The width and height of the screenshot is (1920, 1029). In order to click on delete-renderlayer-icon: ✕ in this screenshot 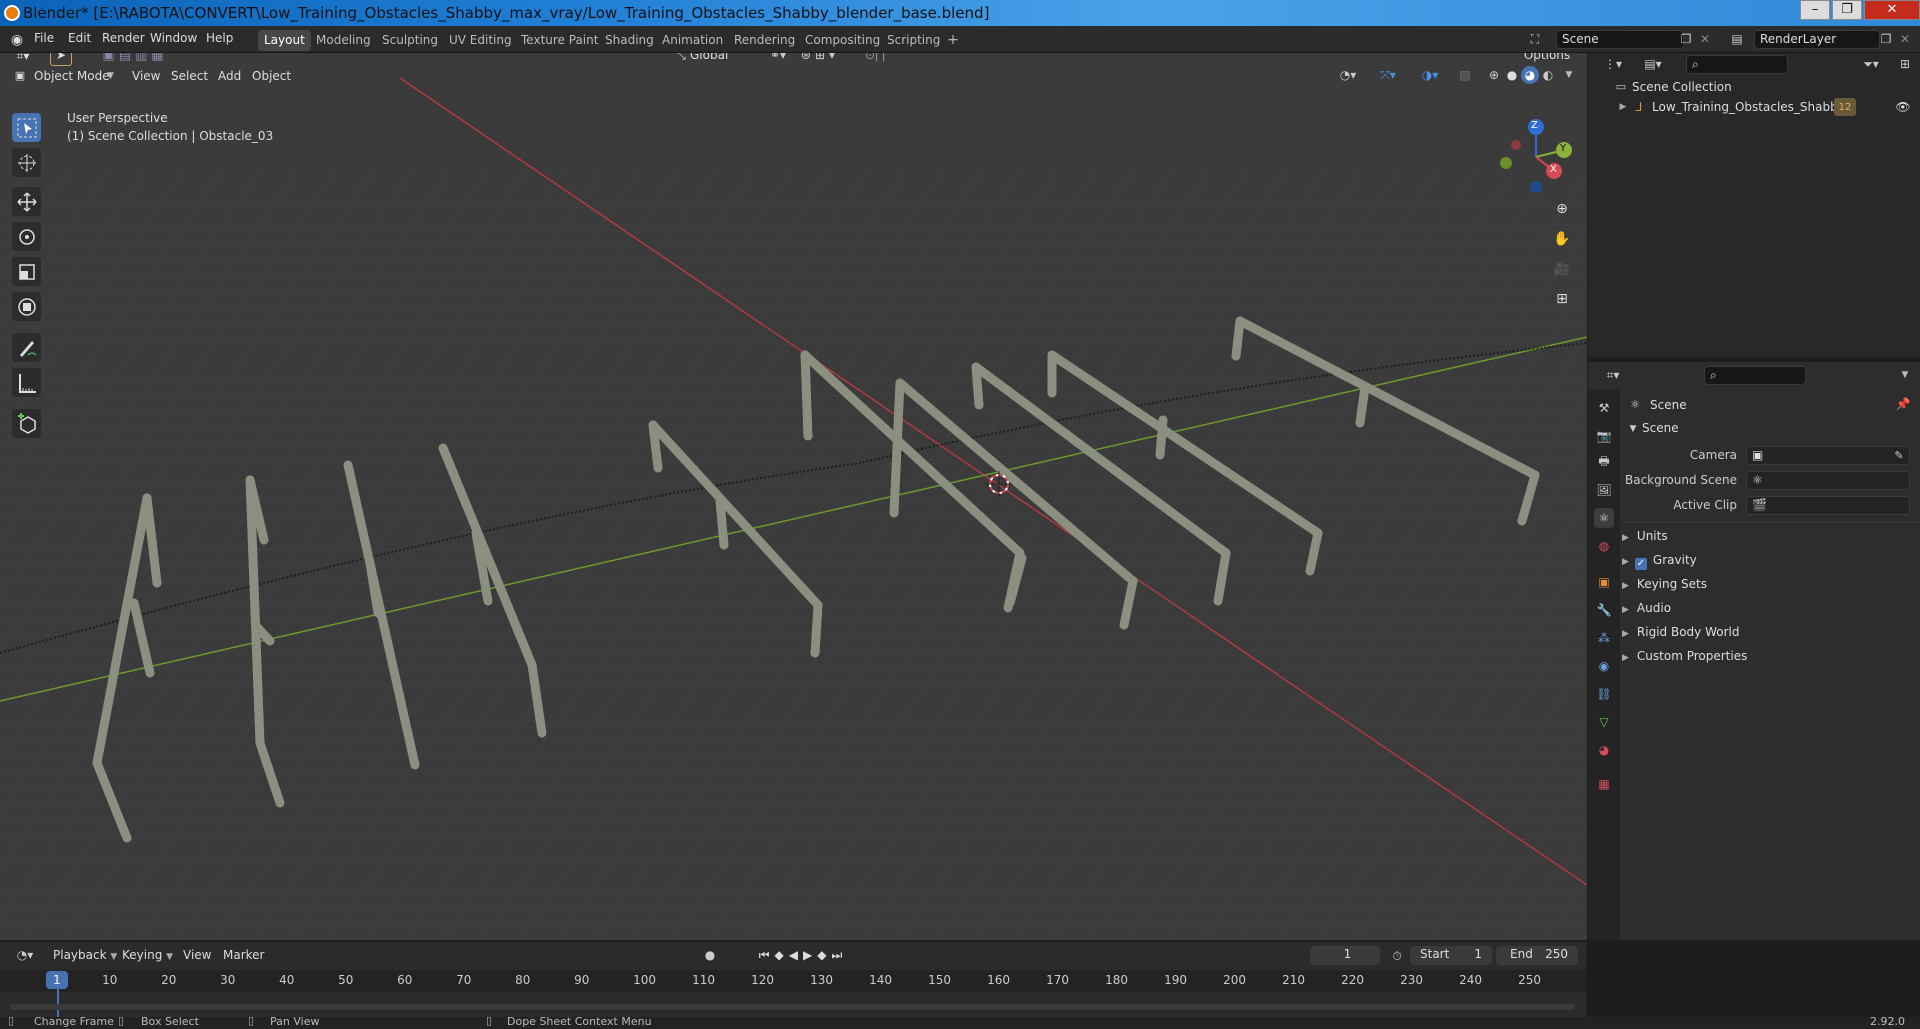, I will do `click(1905, 39)`.